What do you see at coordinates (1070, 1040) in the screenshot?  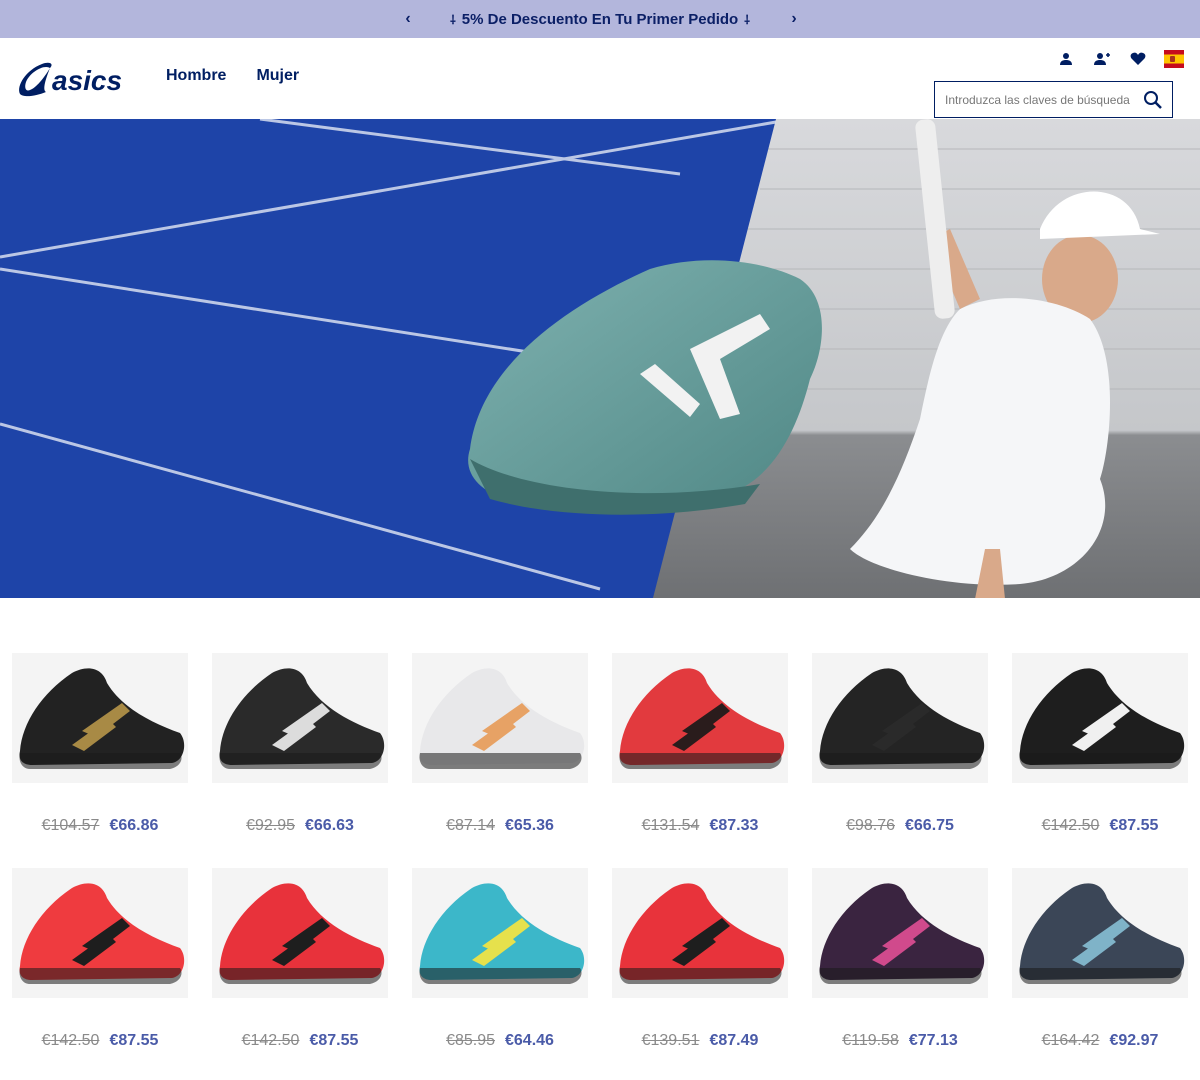 I see `original-price: €164.42` at bounding box center [1070, 1040].